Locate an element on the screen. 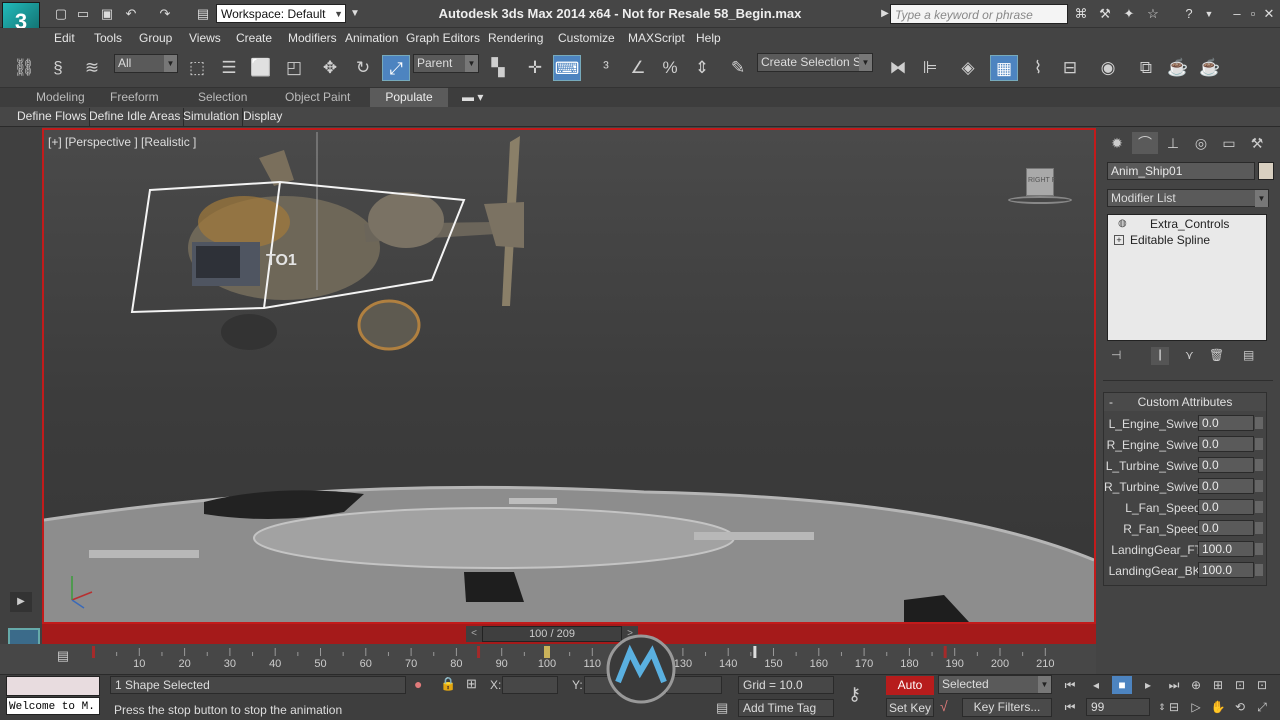 This screenshot has height=720, width=1280. lock-selection-icon: 🔒 is located at coordinates (448, 684).